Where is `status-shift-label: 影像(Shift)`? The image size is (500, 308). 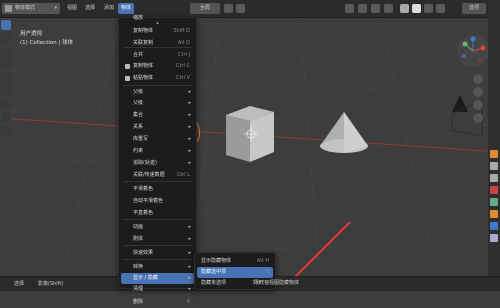
status-shift-label: 影像(Shift) is located at coordinates (51, 284).